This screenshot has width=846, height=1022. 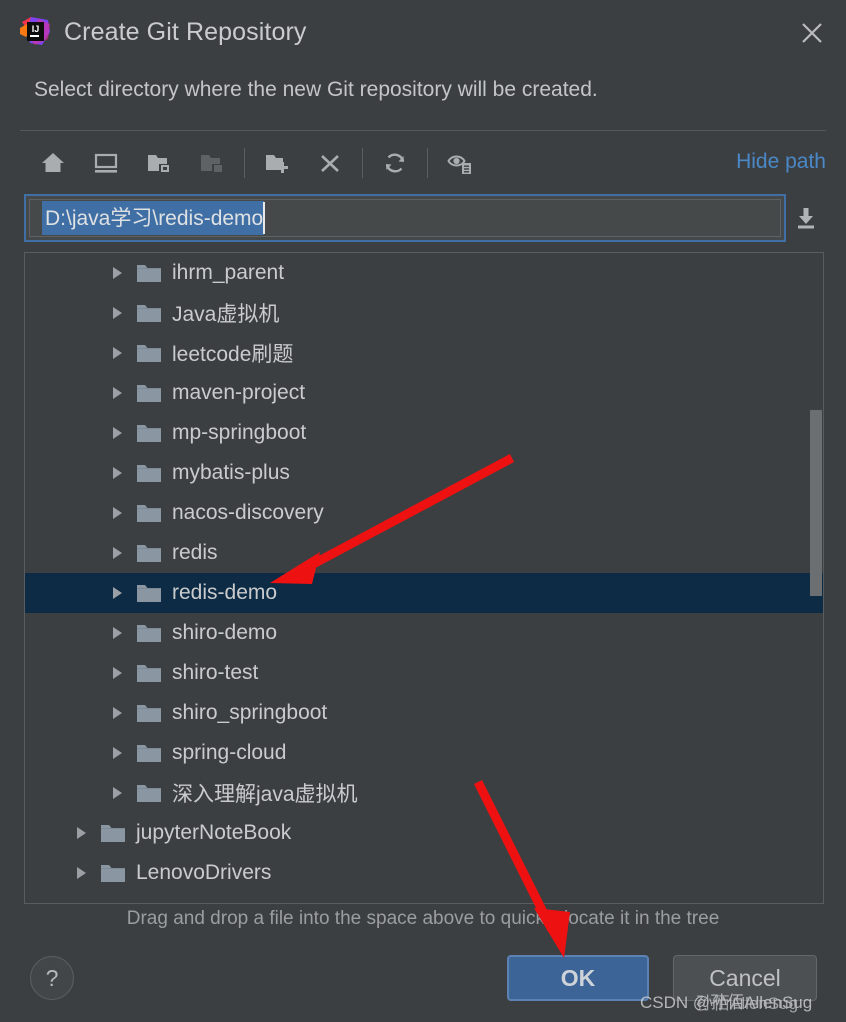 What do you see at coordinates (239, 392) in the screenshot?
I see `tree-row-label: maven-project` at bounding box center [239, 392].